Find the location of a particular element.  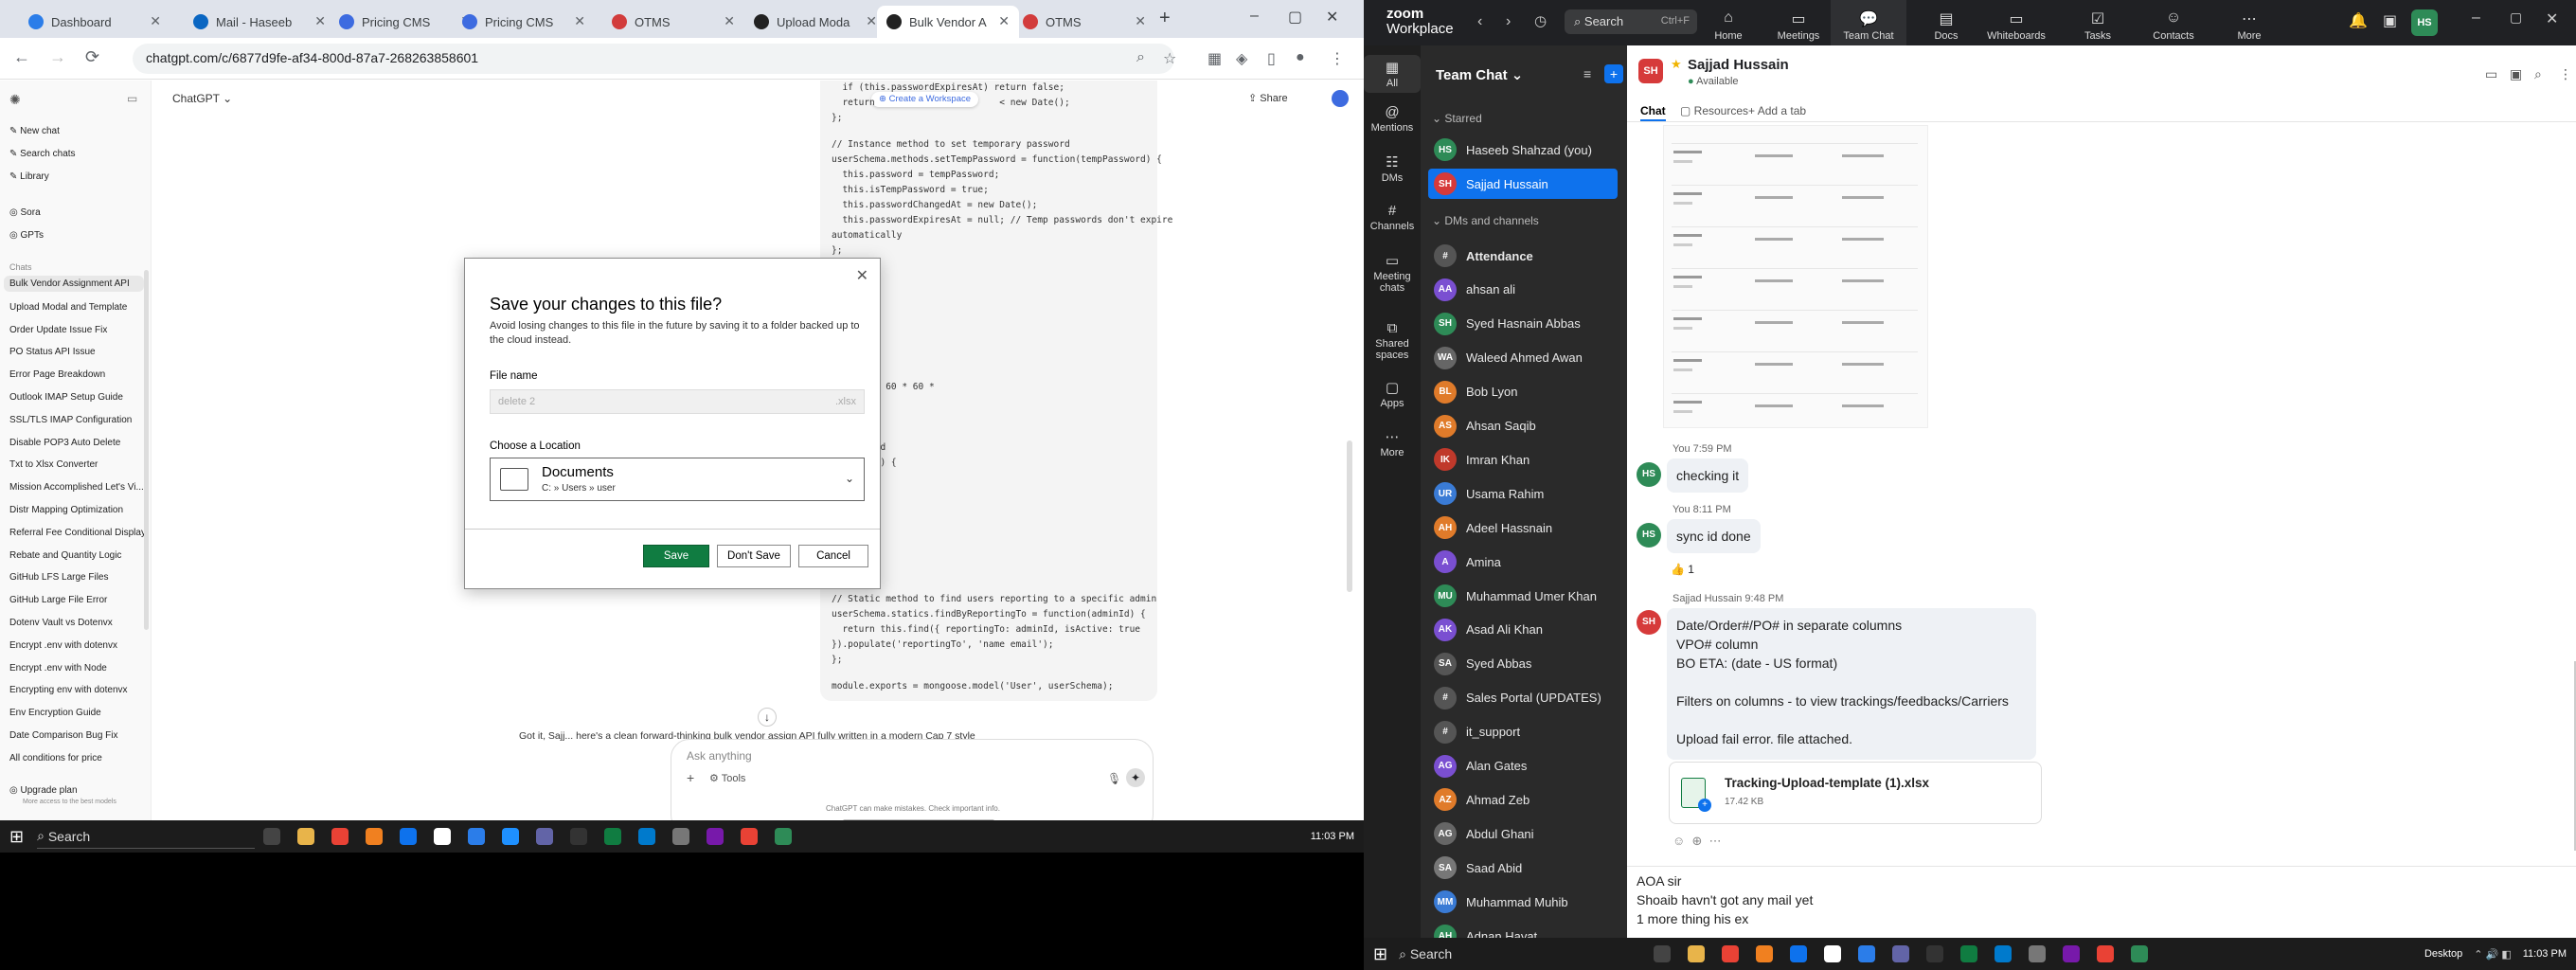

tab-add: + Add a tab is located at coordinates (1777, 110).